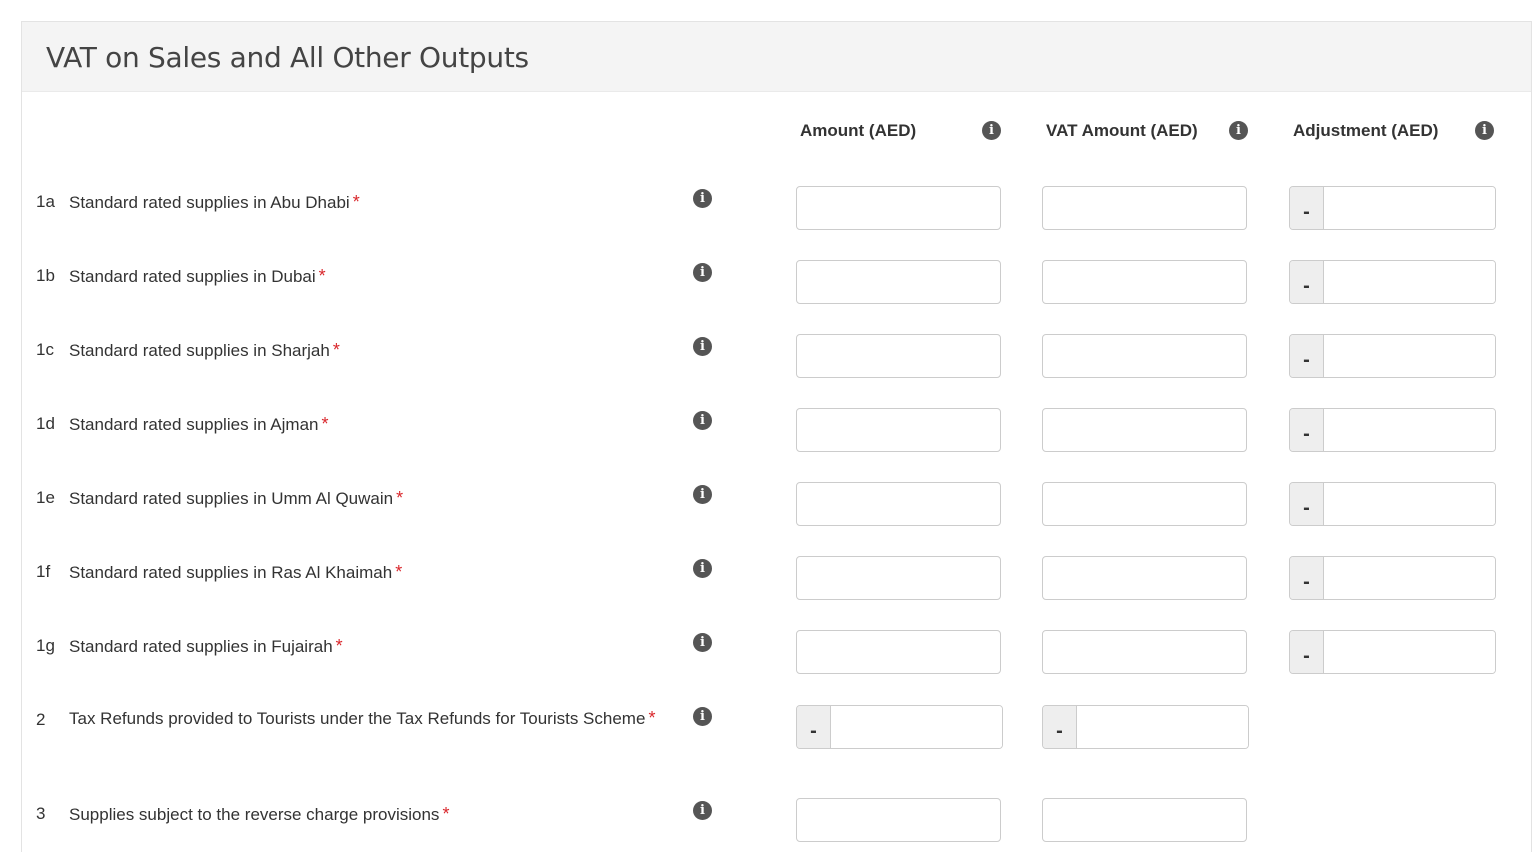  Describe the element at coordinates (45, 423) in the screenshot. I see `row-number: 1d` at that location.